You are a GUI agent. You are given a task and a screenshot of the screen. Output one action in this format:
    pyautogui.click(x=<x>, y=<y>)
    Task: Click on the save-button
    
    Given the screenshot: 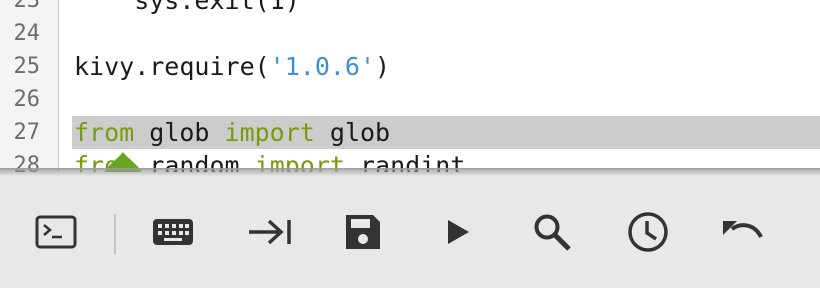 What is the action you would take?
    pyautogui.click(x=363, y=232)
    